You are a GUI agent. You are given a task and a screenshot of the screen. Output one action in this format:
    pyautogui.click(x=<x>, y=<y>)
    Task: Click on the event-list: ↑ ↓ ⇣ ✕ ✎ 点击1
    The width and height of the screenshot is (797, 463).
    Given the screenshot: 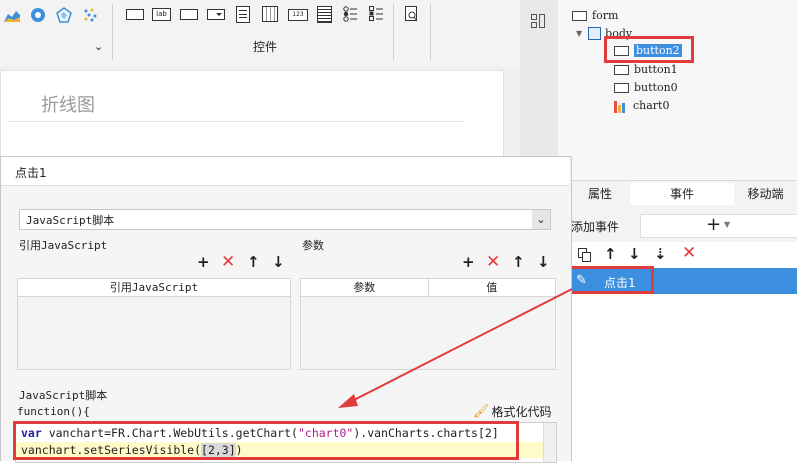 What is the action you would take?
    pyautogui.click(x=683, y=351)
    